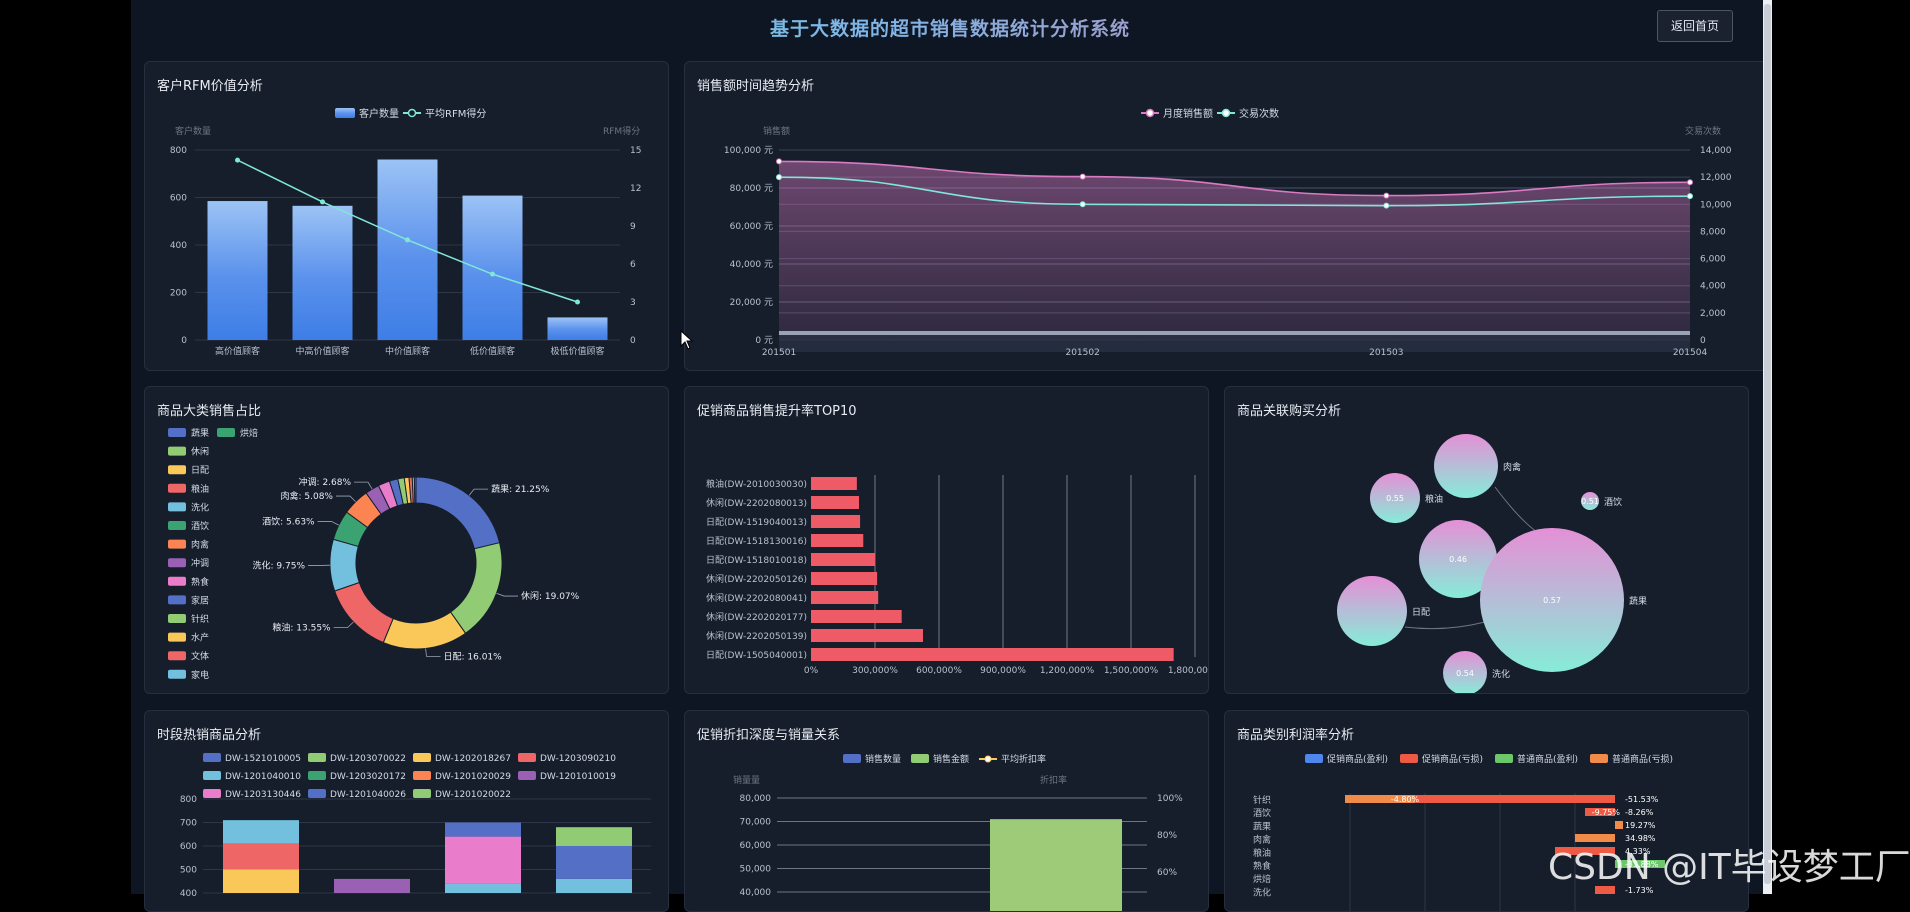  Describe the element at coordinates (633, 303) in the screenshot. I see `y2-tick-label: 3` at that location.